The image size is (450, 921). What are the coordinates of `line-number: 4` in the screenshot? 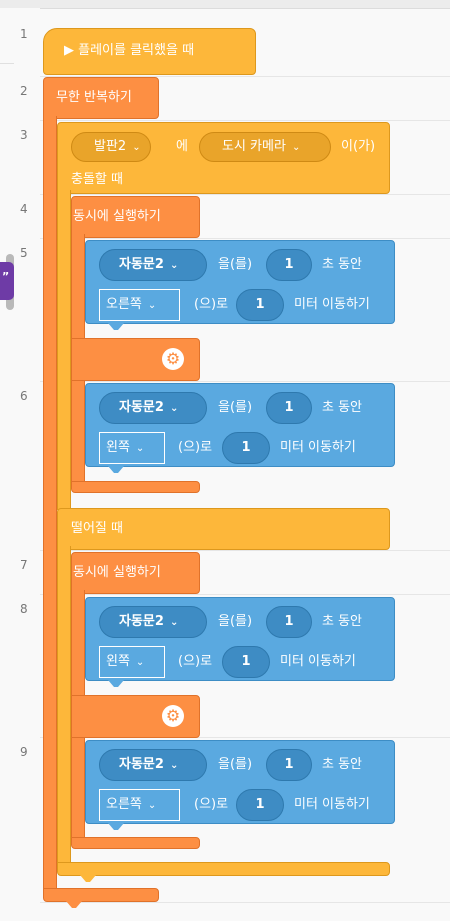 It's located at (24, 209).